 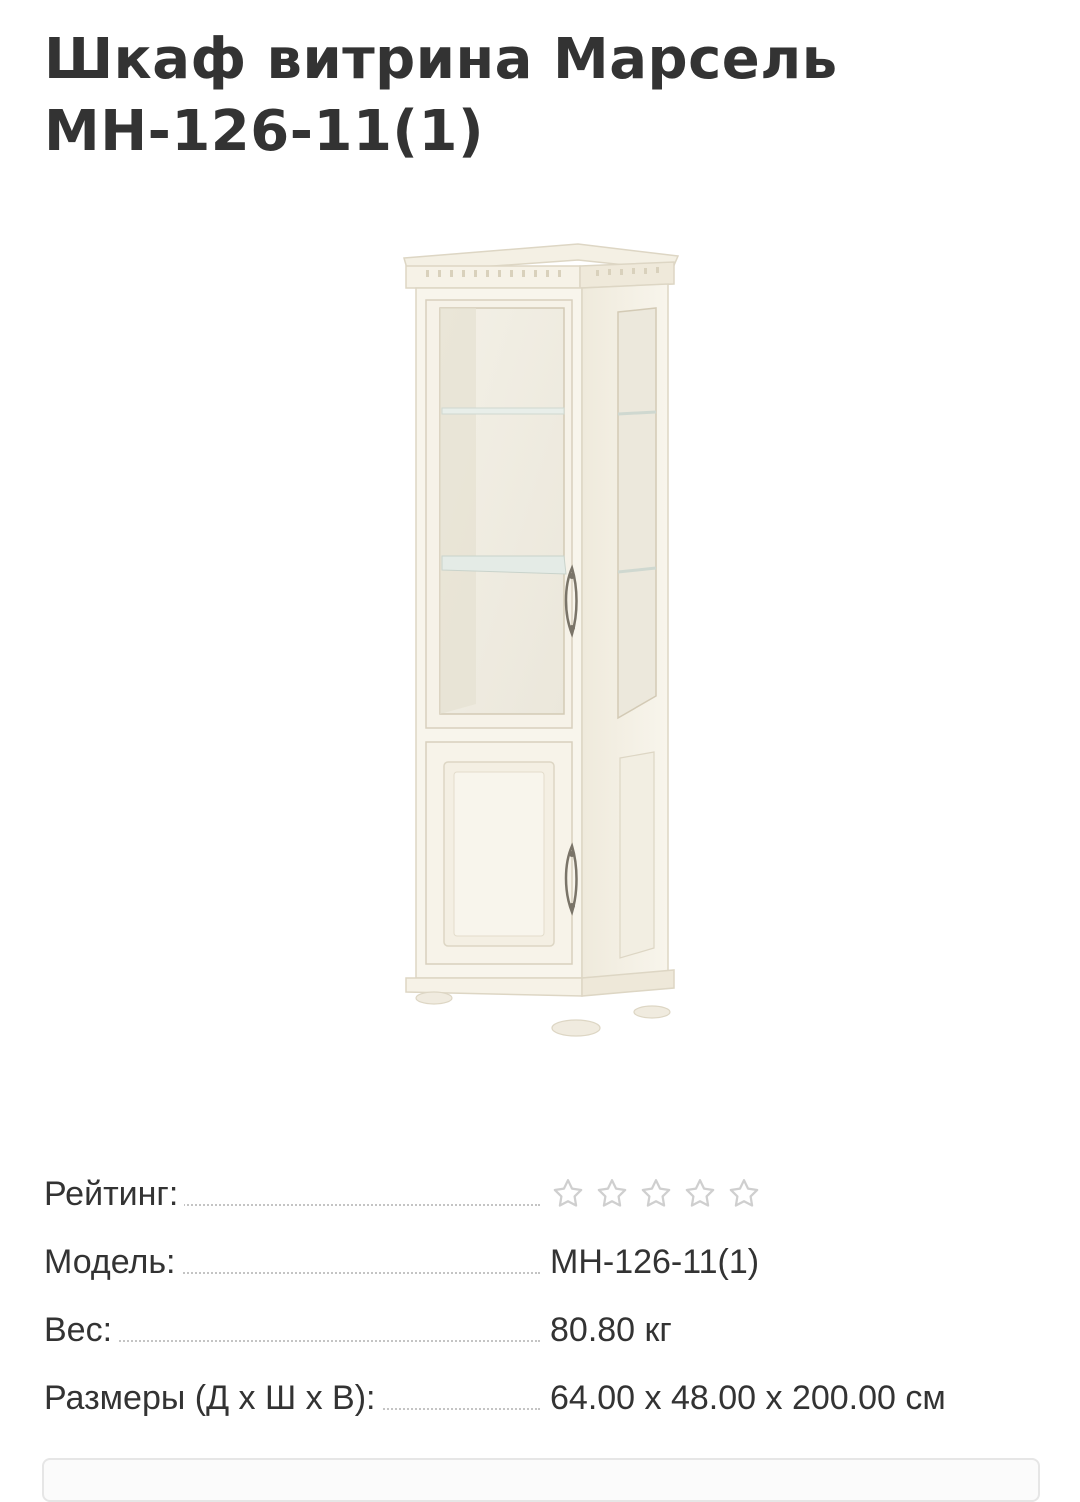 I want to click on page-title: Шкаф витрина Марсель МН-126-11(1), so click(x=441, y=95).